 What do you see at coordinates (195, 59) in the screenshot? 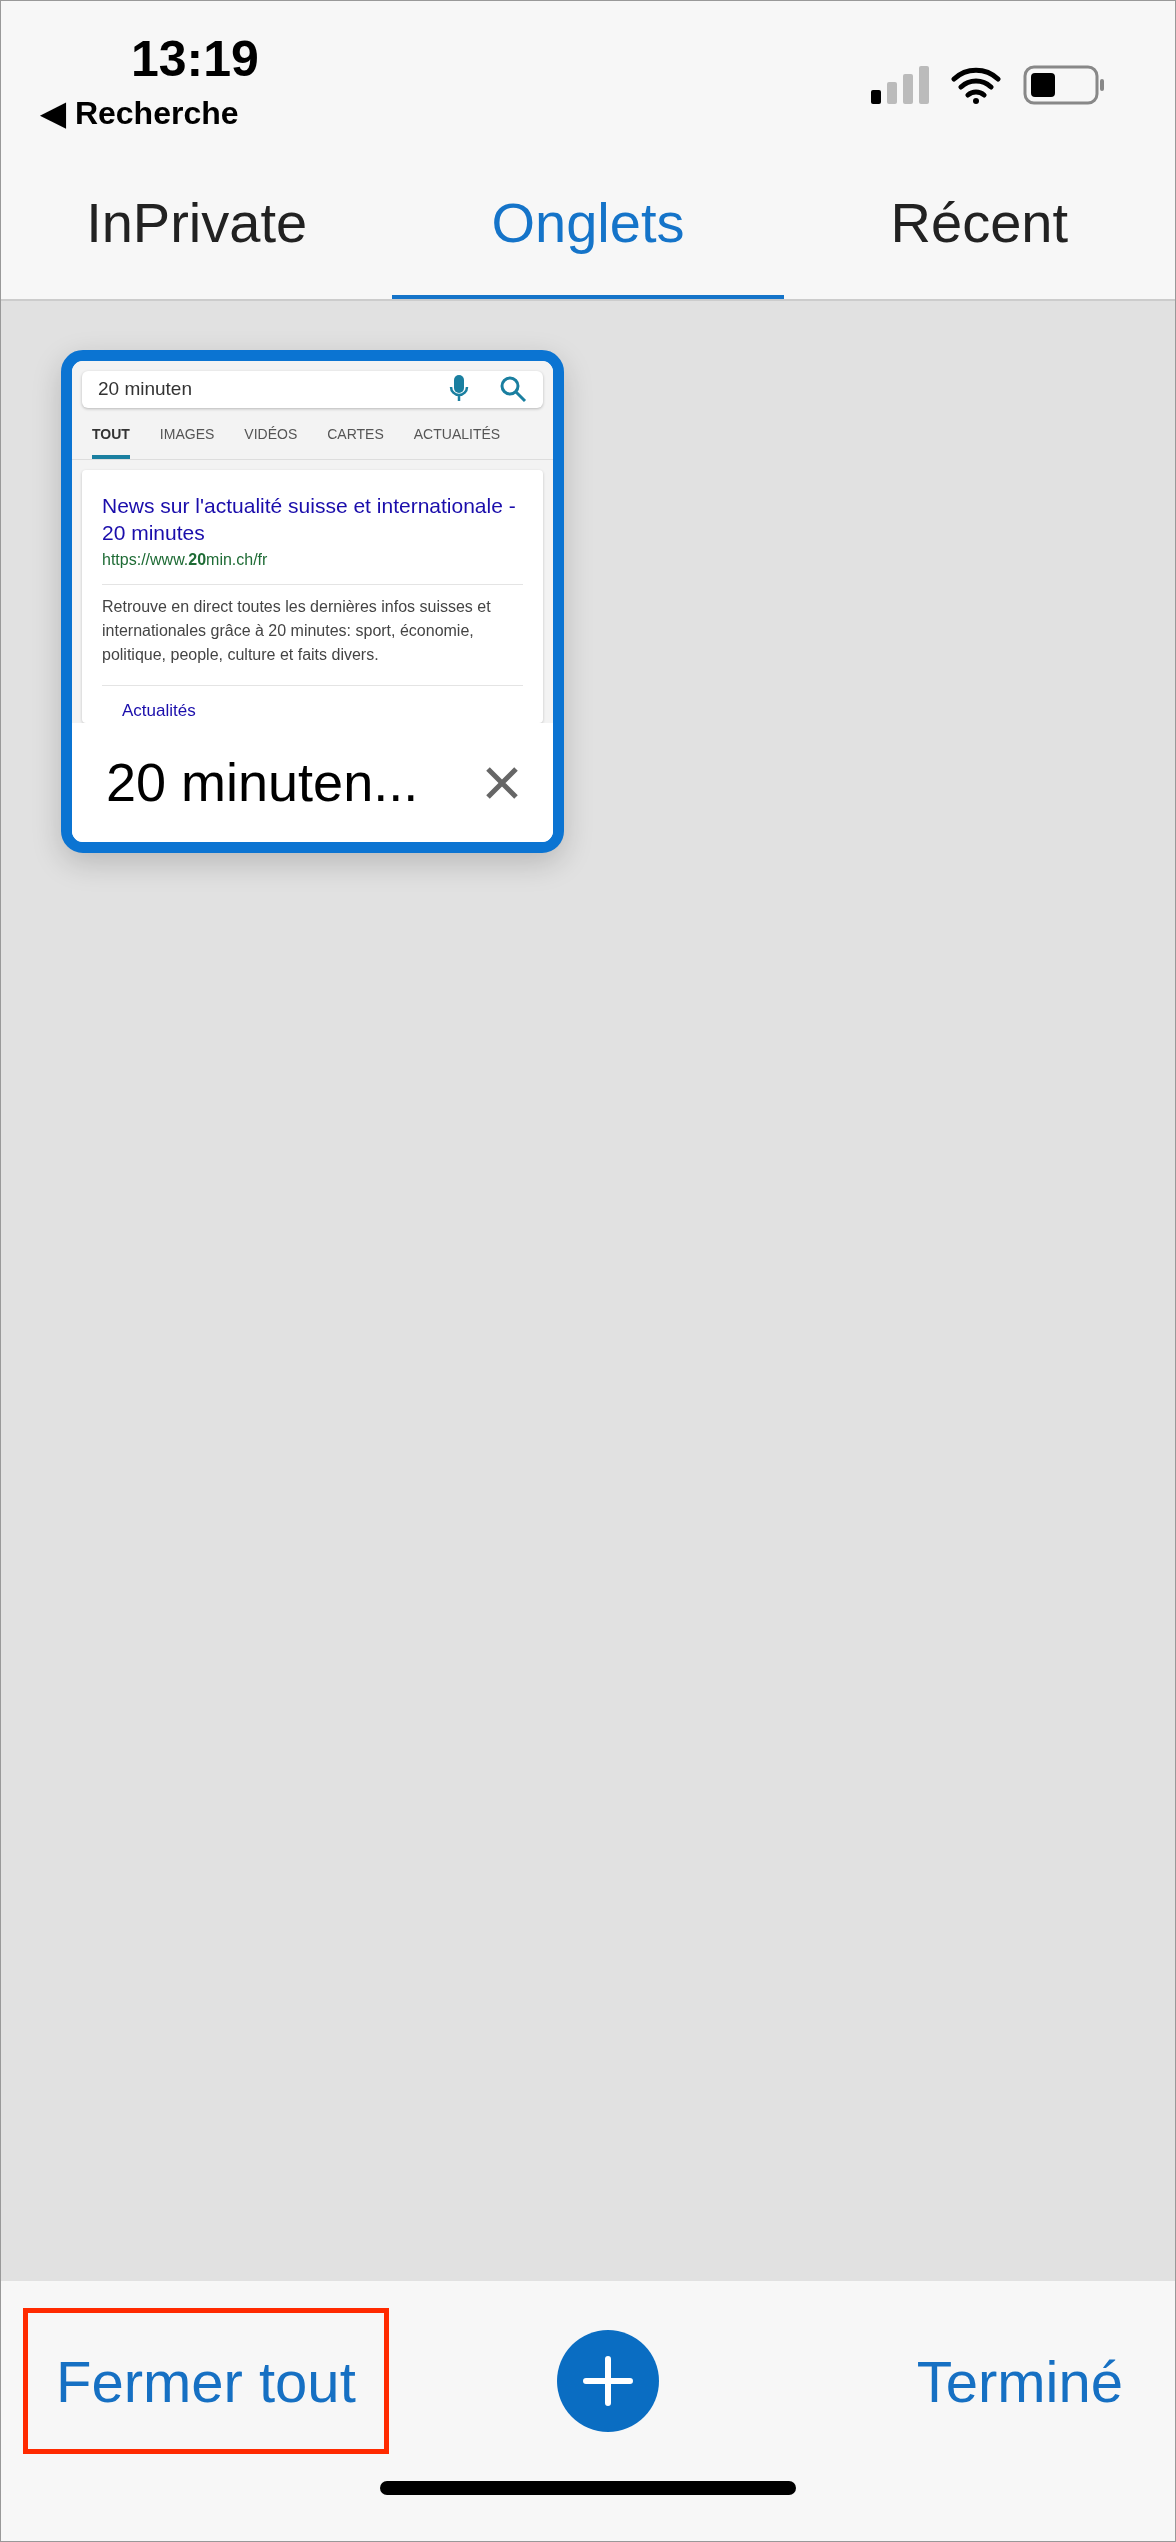
I see `status-time: 13:19` at bounding box center [195, 59].